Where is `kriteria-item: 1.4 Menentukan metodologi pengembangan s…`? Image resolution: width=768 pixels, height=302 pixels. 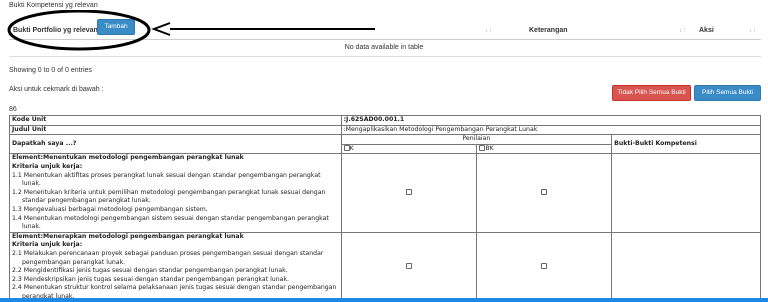 kriteria-item: 1.4 Menentukan metodologi pengembangan s… is located at coordinates (170, 222).